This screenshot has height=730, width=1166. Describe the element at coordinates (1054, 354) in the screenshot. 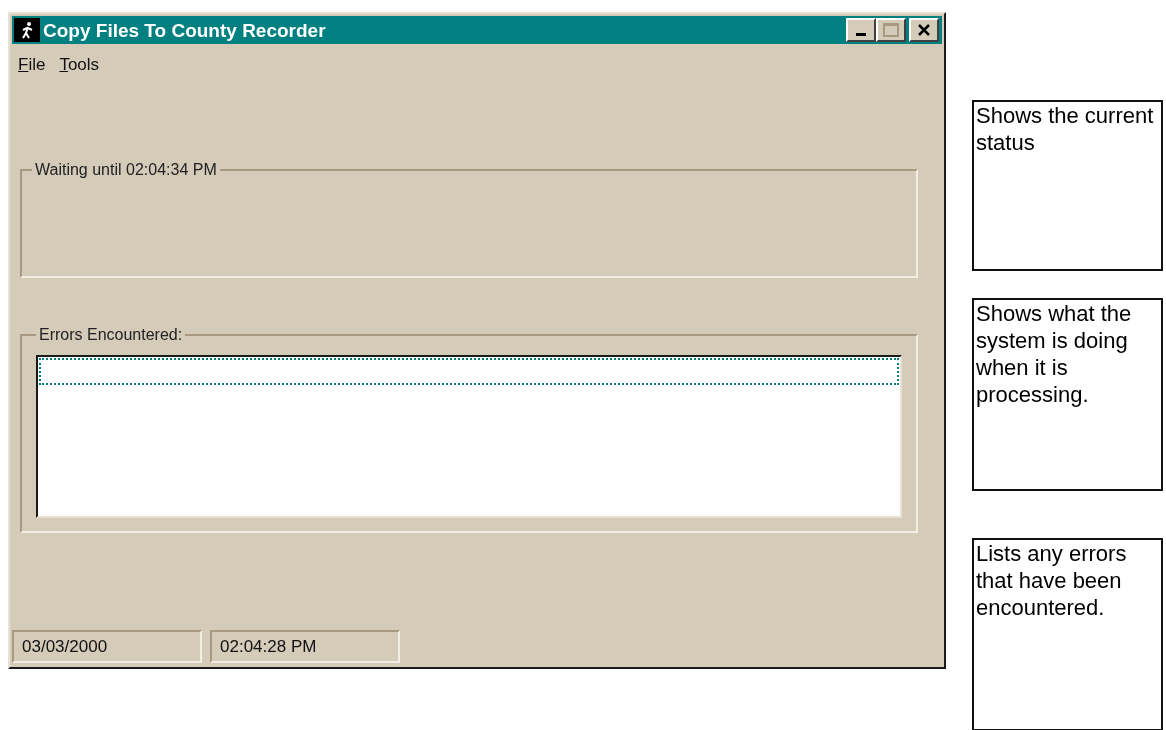

I see `callout-text: Shows what the system is doing when it is processing.` at that location.